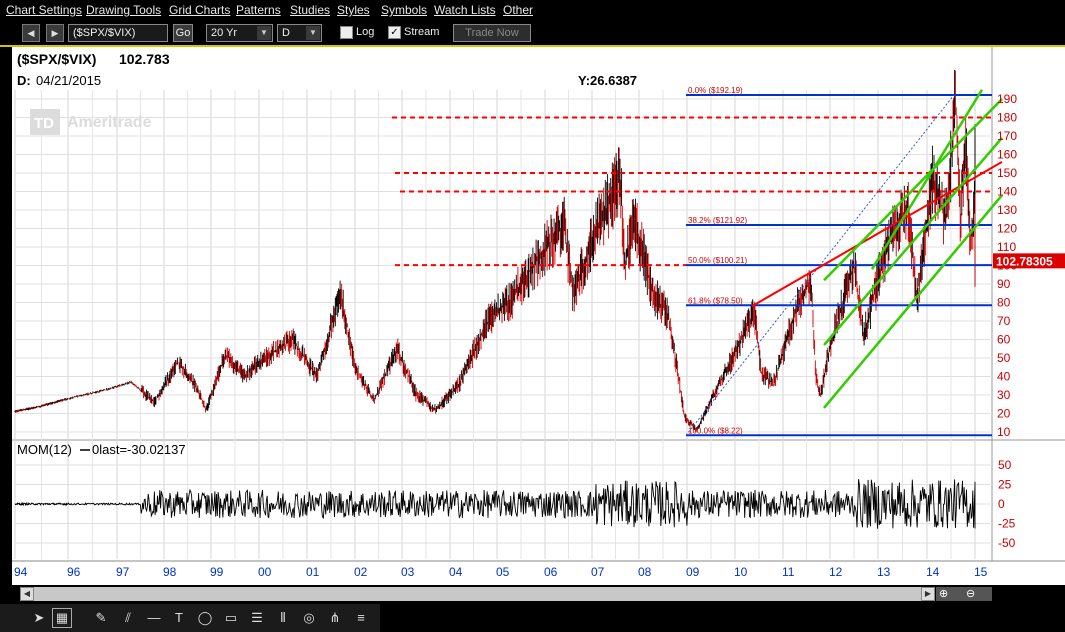  What do you see at coordinates (44, 123) in the screenshot?
I see `td-logo-letters: TD` at bounding box center [44, 123].